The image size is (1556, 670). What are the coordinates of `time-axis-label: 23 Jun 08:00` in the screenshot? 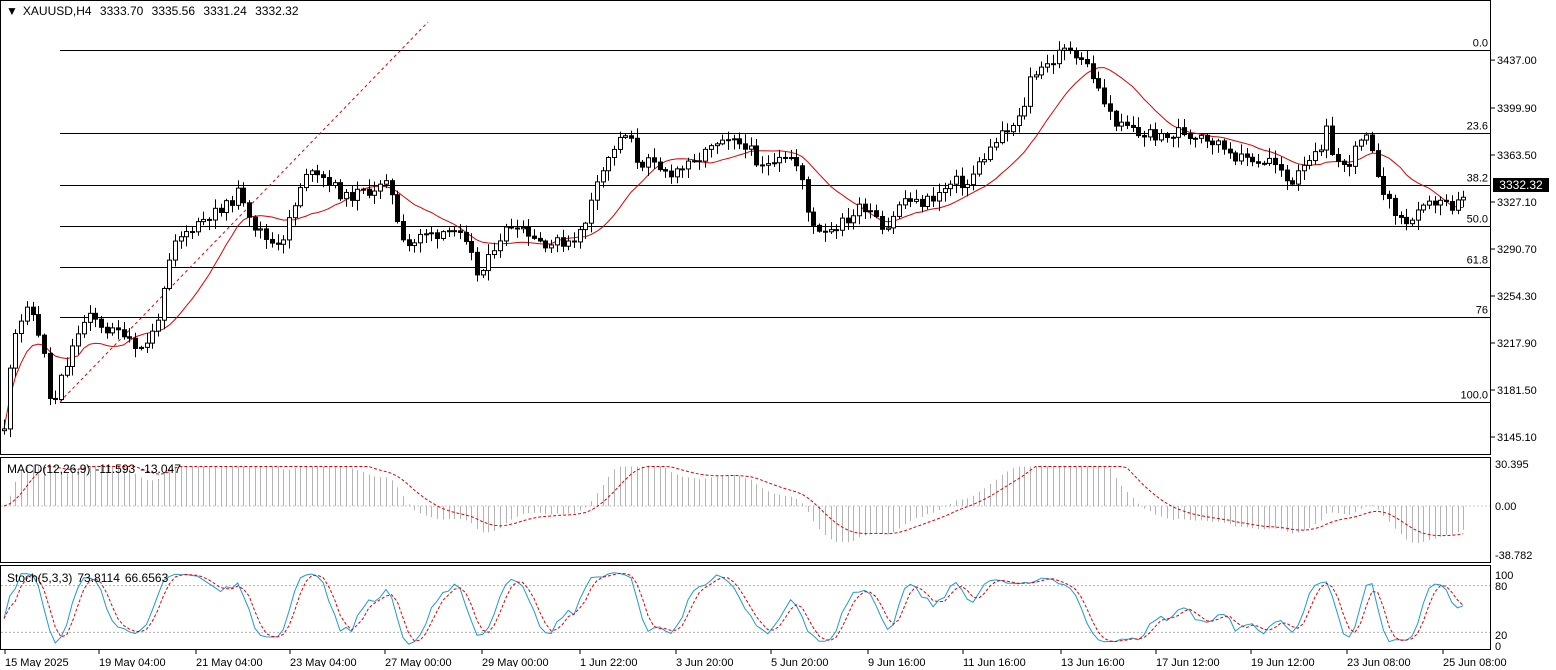 It's located at (1379, 662).